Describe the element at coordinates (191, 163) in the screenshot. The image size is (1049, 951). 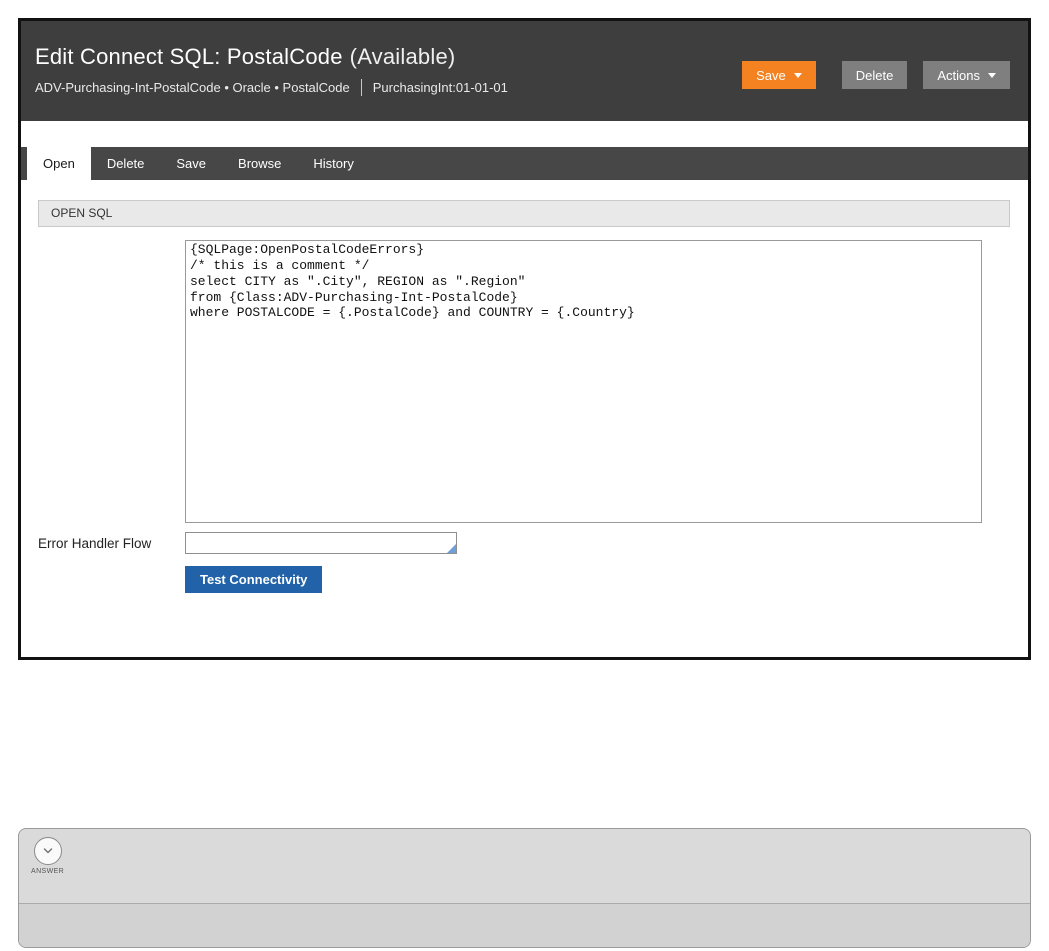
I see `tab-save: Save` at that location.